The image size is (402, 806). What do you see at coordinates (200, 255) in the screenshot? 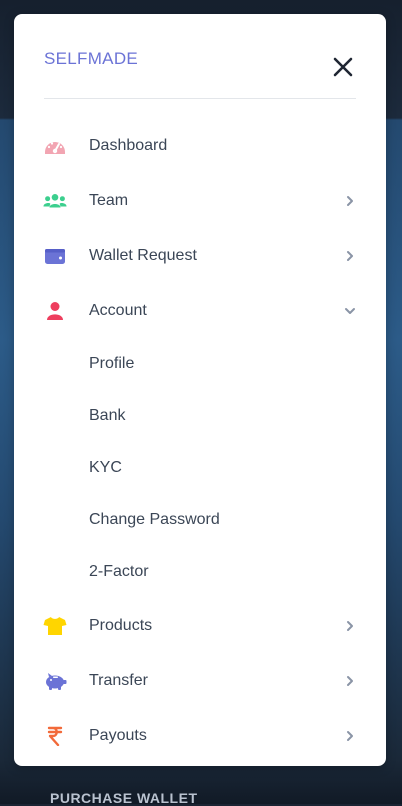
I see `sidebar-item-wallet-request: Wallet Request` at bounding box center [200, 255].